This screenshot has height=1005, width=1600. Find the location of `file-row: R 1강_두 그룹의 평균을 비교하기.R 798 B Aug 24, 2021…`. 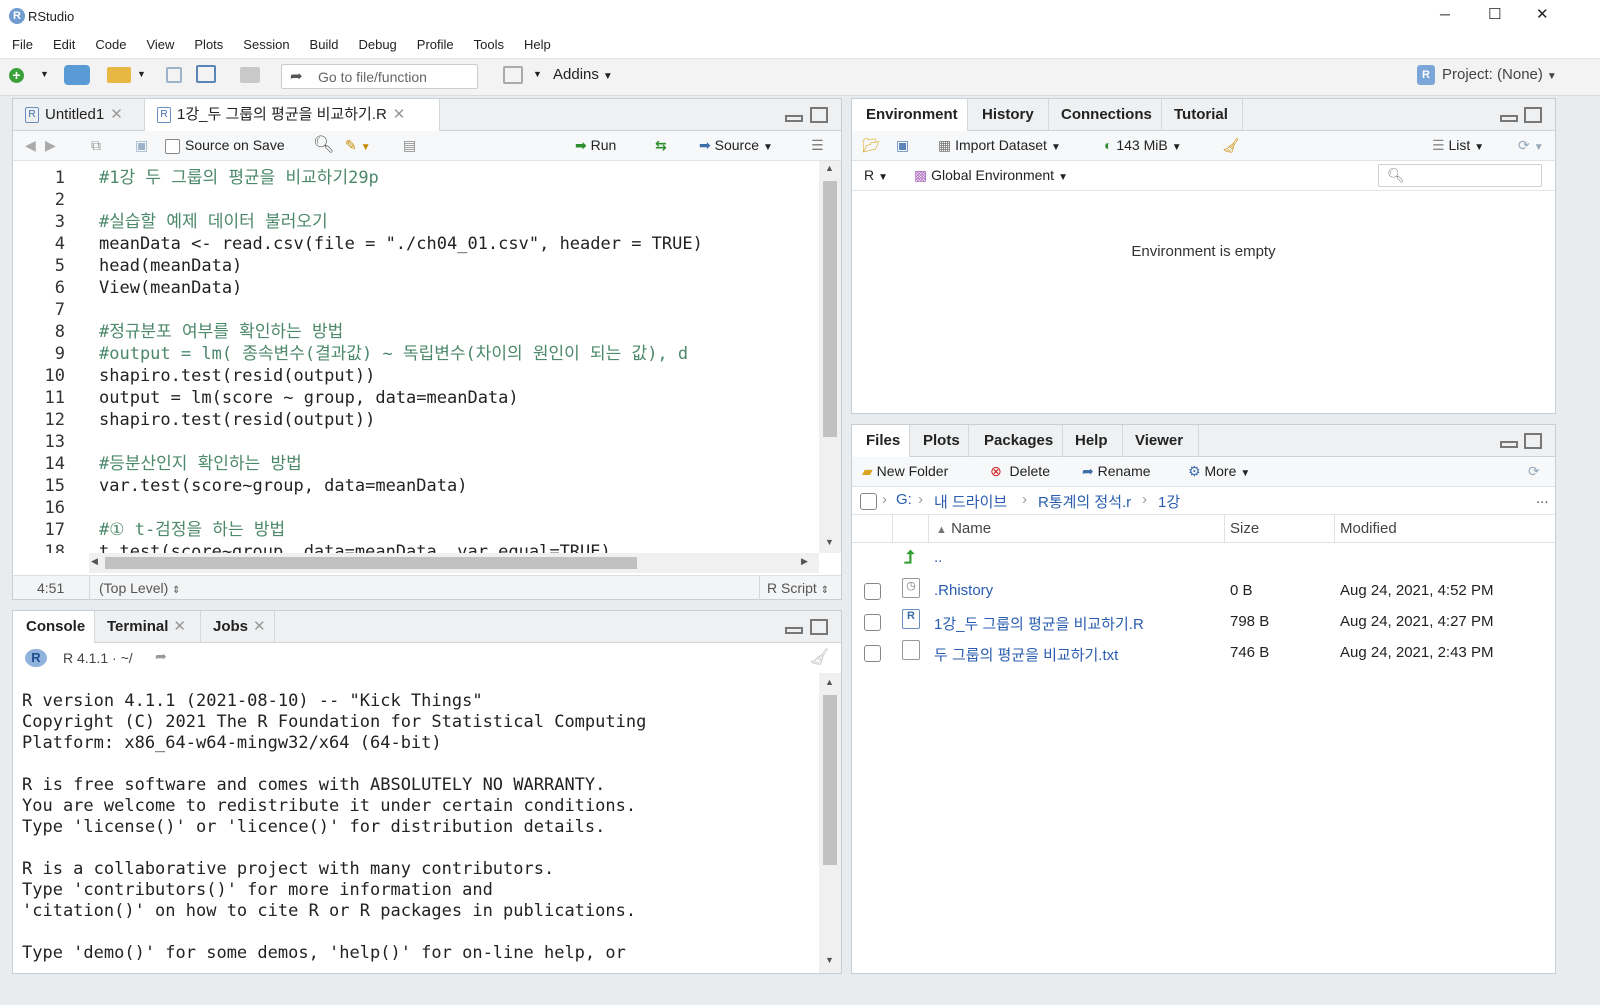

file-row: R 1강_두 그룹의 평균을 비교하기.R 798 B Aug 24, 2021… is located at coordinates (1203, 622).